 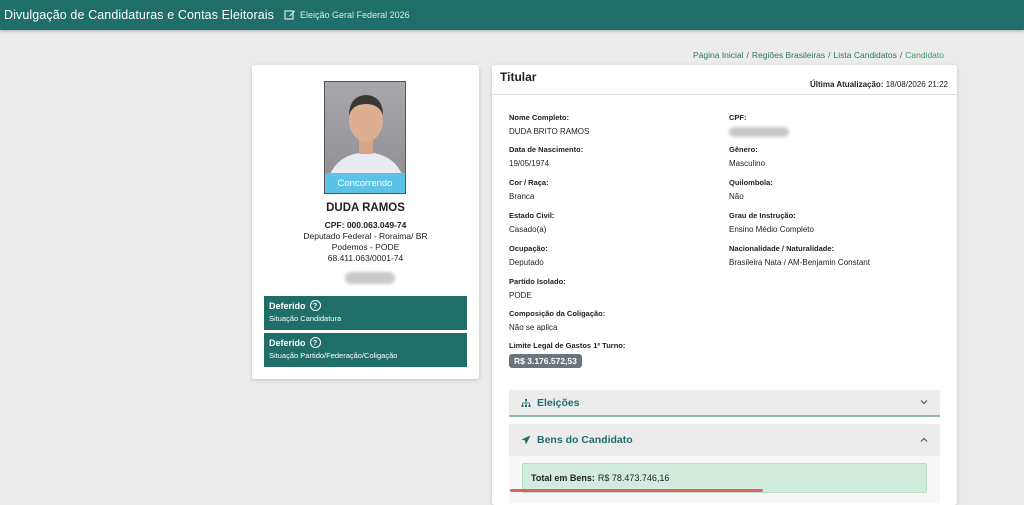 What do you see at coordinates (567, 345) in the screenshot?
I see `field-label: Limite Legal de Gastos 1º Turno:` at bounding box center [567, 345].